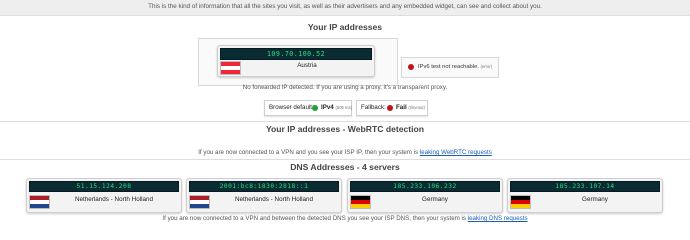  I want to click on dns-ip-display: 185.233.106.232, so click(425, 186).